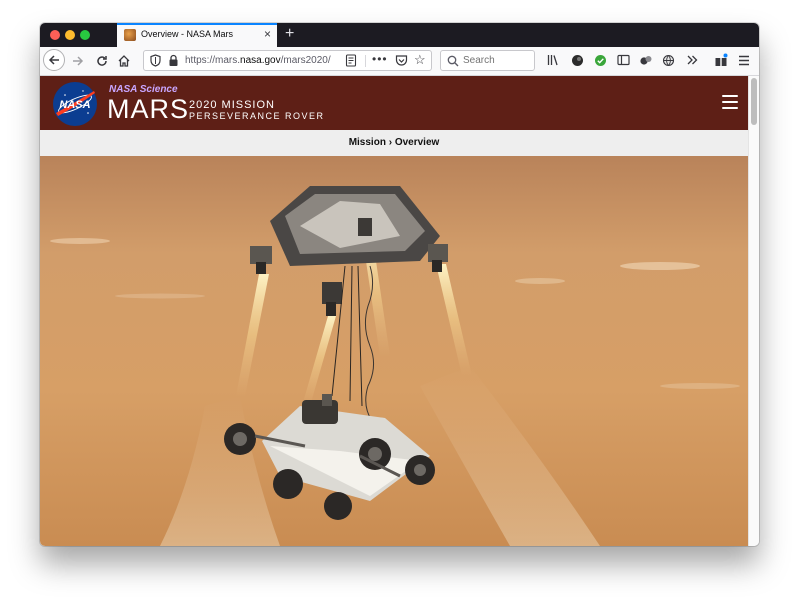  I want to click on minimize-window-button, so click(70, 35).